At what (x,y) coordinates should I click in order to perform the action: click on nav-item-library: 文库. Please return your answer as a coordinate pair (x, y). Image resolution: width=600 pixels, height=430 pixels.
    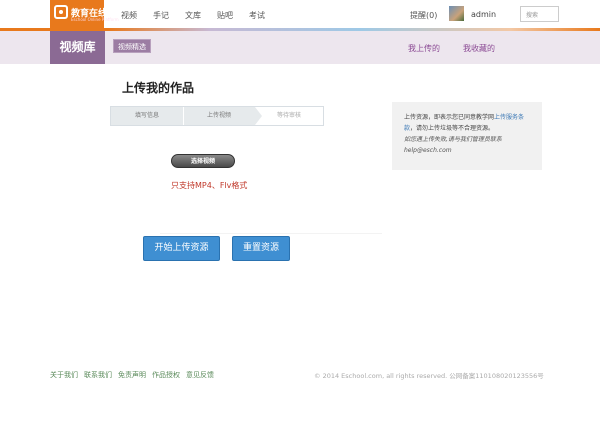
    Looking at the image, I should click on (193, 15).